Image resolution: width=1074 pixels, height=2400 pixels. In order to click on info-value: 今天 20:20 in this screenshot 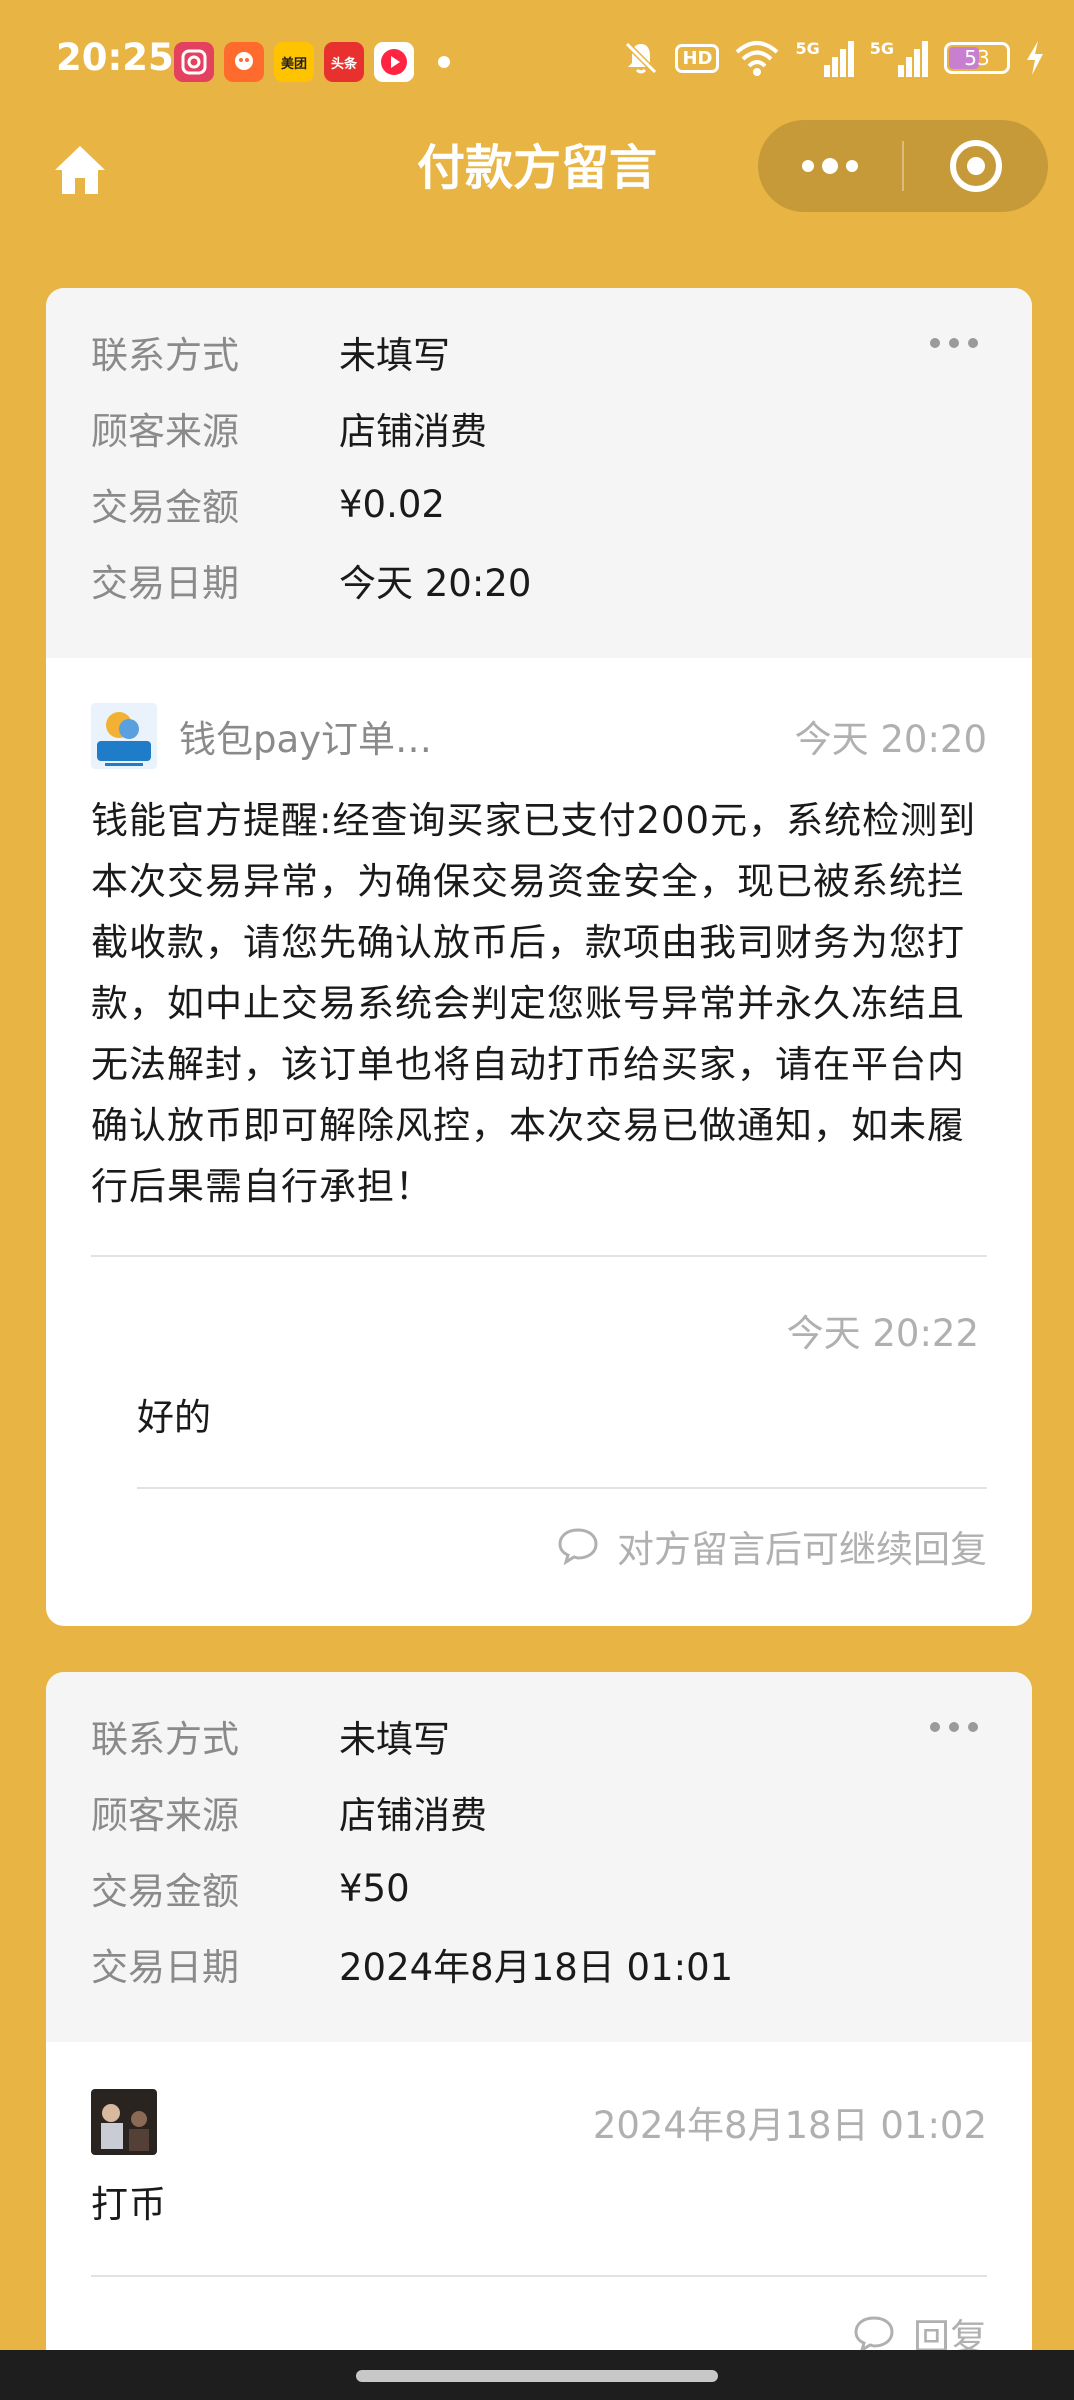, I will do `click(435, 583)`.